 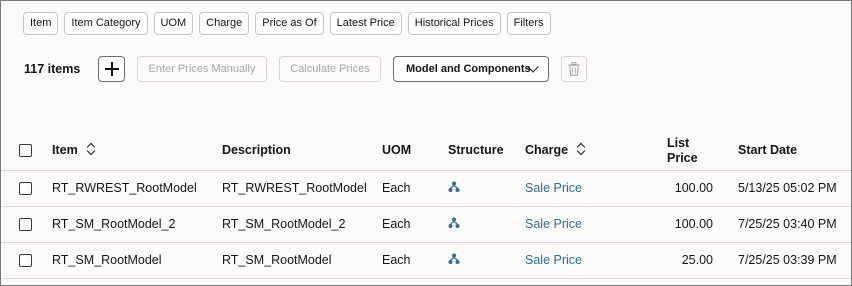 I want to click on item-count: 117 items, so click(x=52, y=69).